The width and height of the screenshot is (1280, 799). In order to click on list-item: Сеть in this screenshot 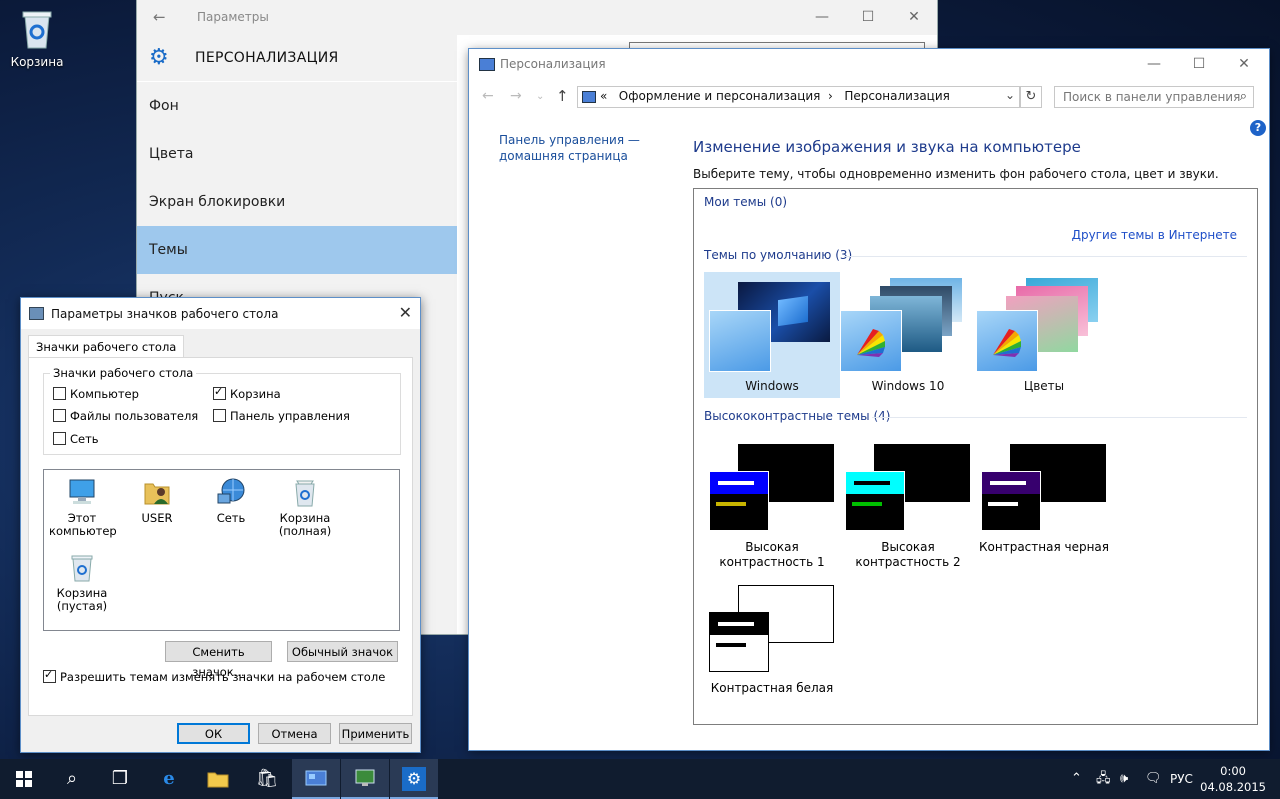, I will do `click(231, 500)`.